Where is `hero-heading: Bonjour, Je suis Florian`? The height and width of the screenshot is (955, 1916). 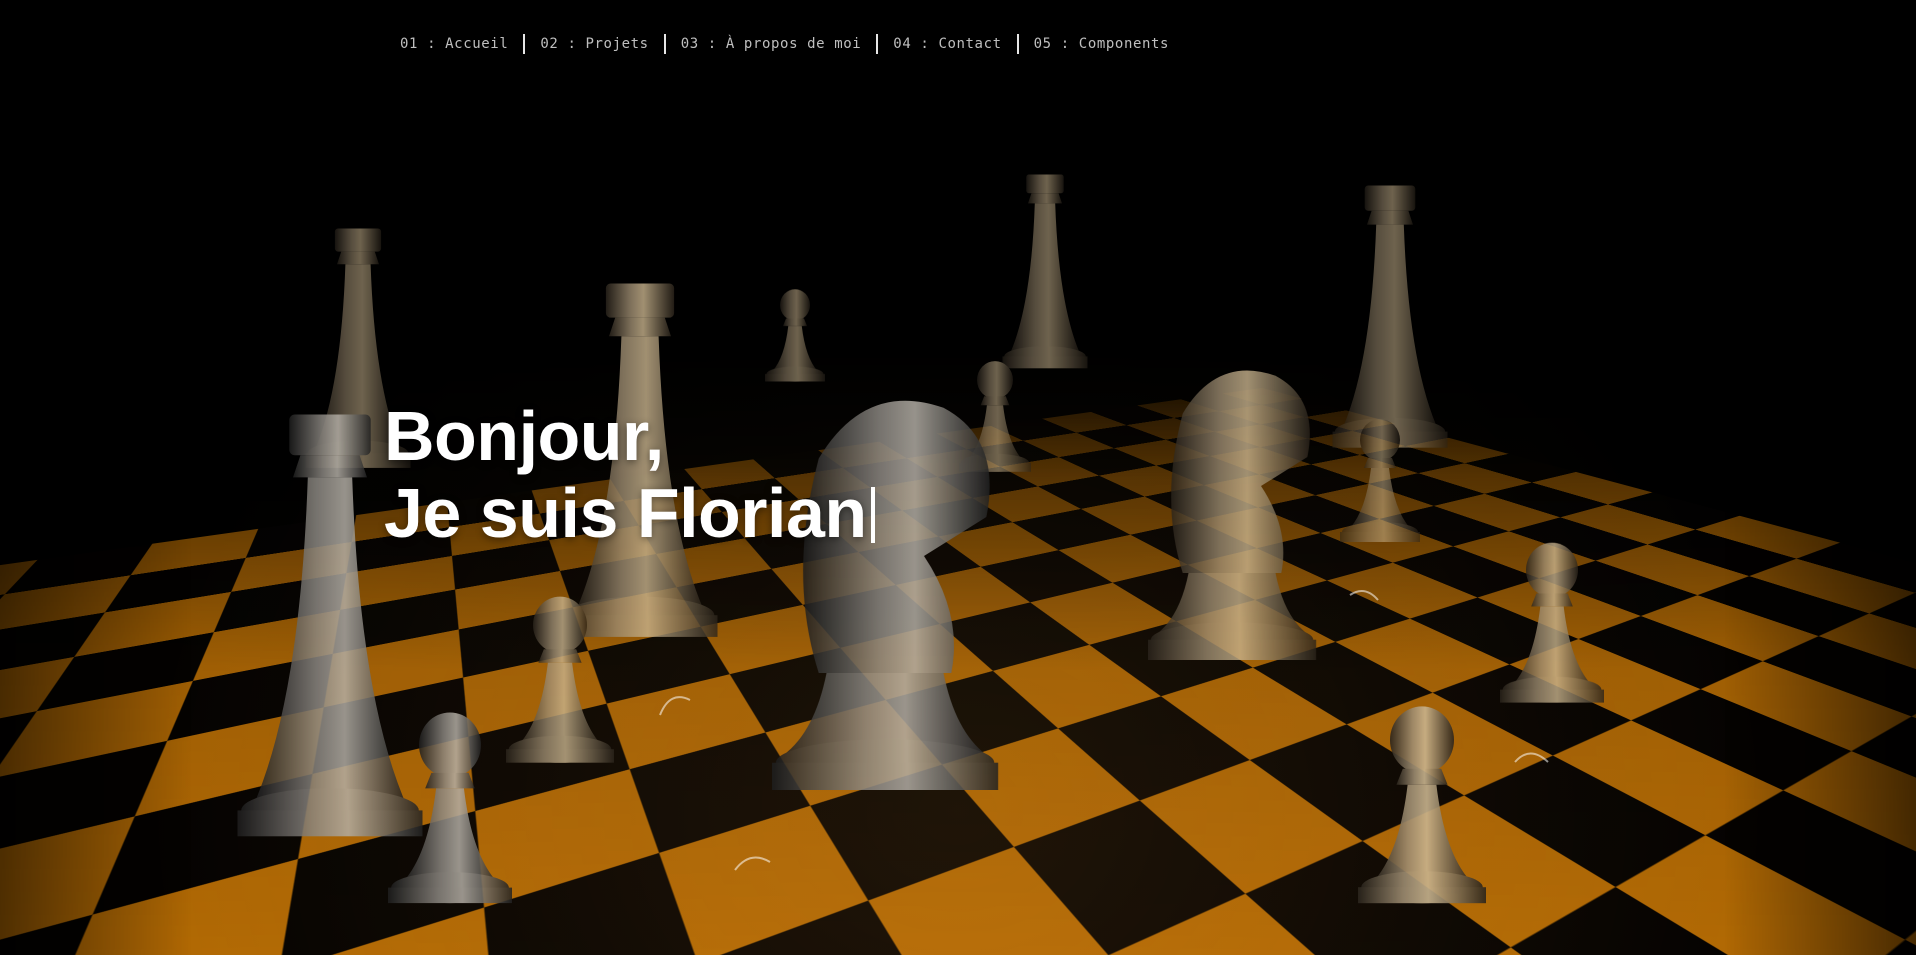 hero-heading: Bonjour, Je suis Florian is located at coordinates (629, 475).